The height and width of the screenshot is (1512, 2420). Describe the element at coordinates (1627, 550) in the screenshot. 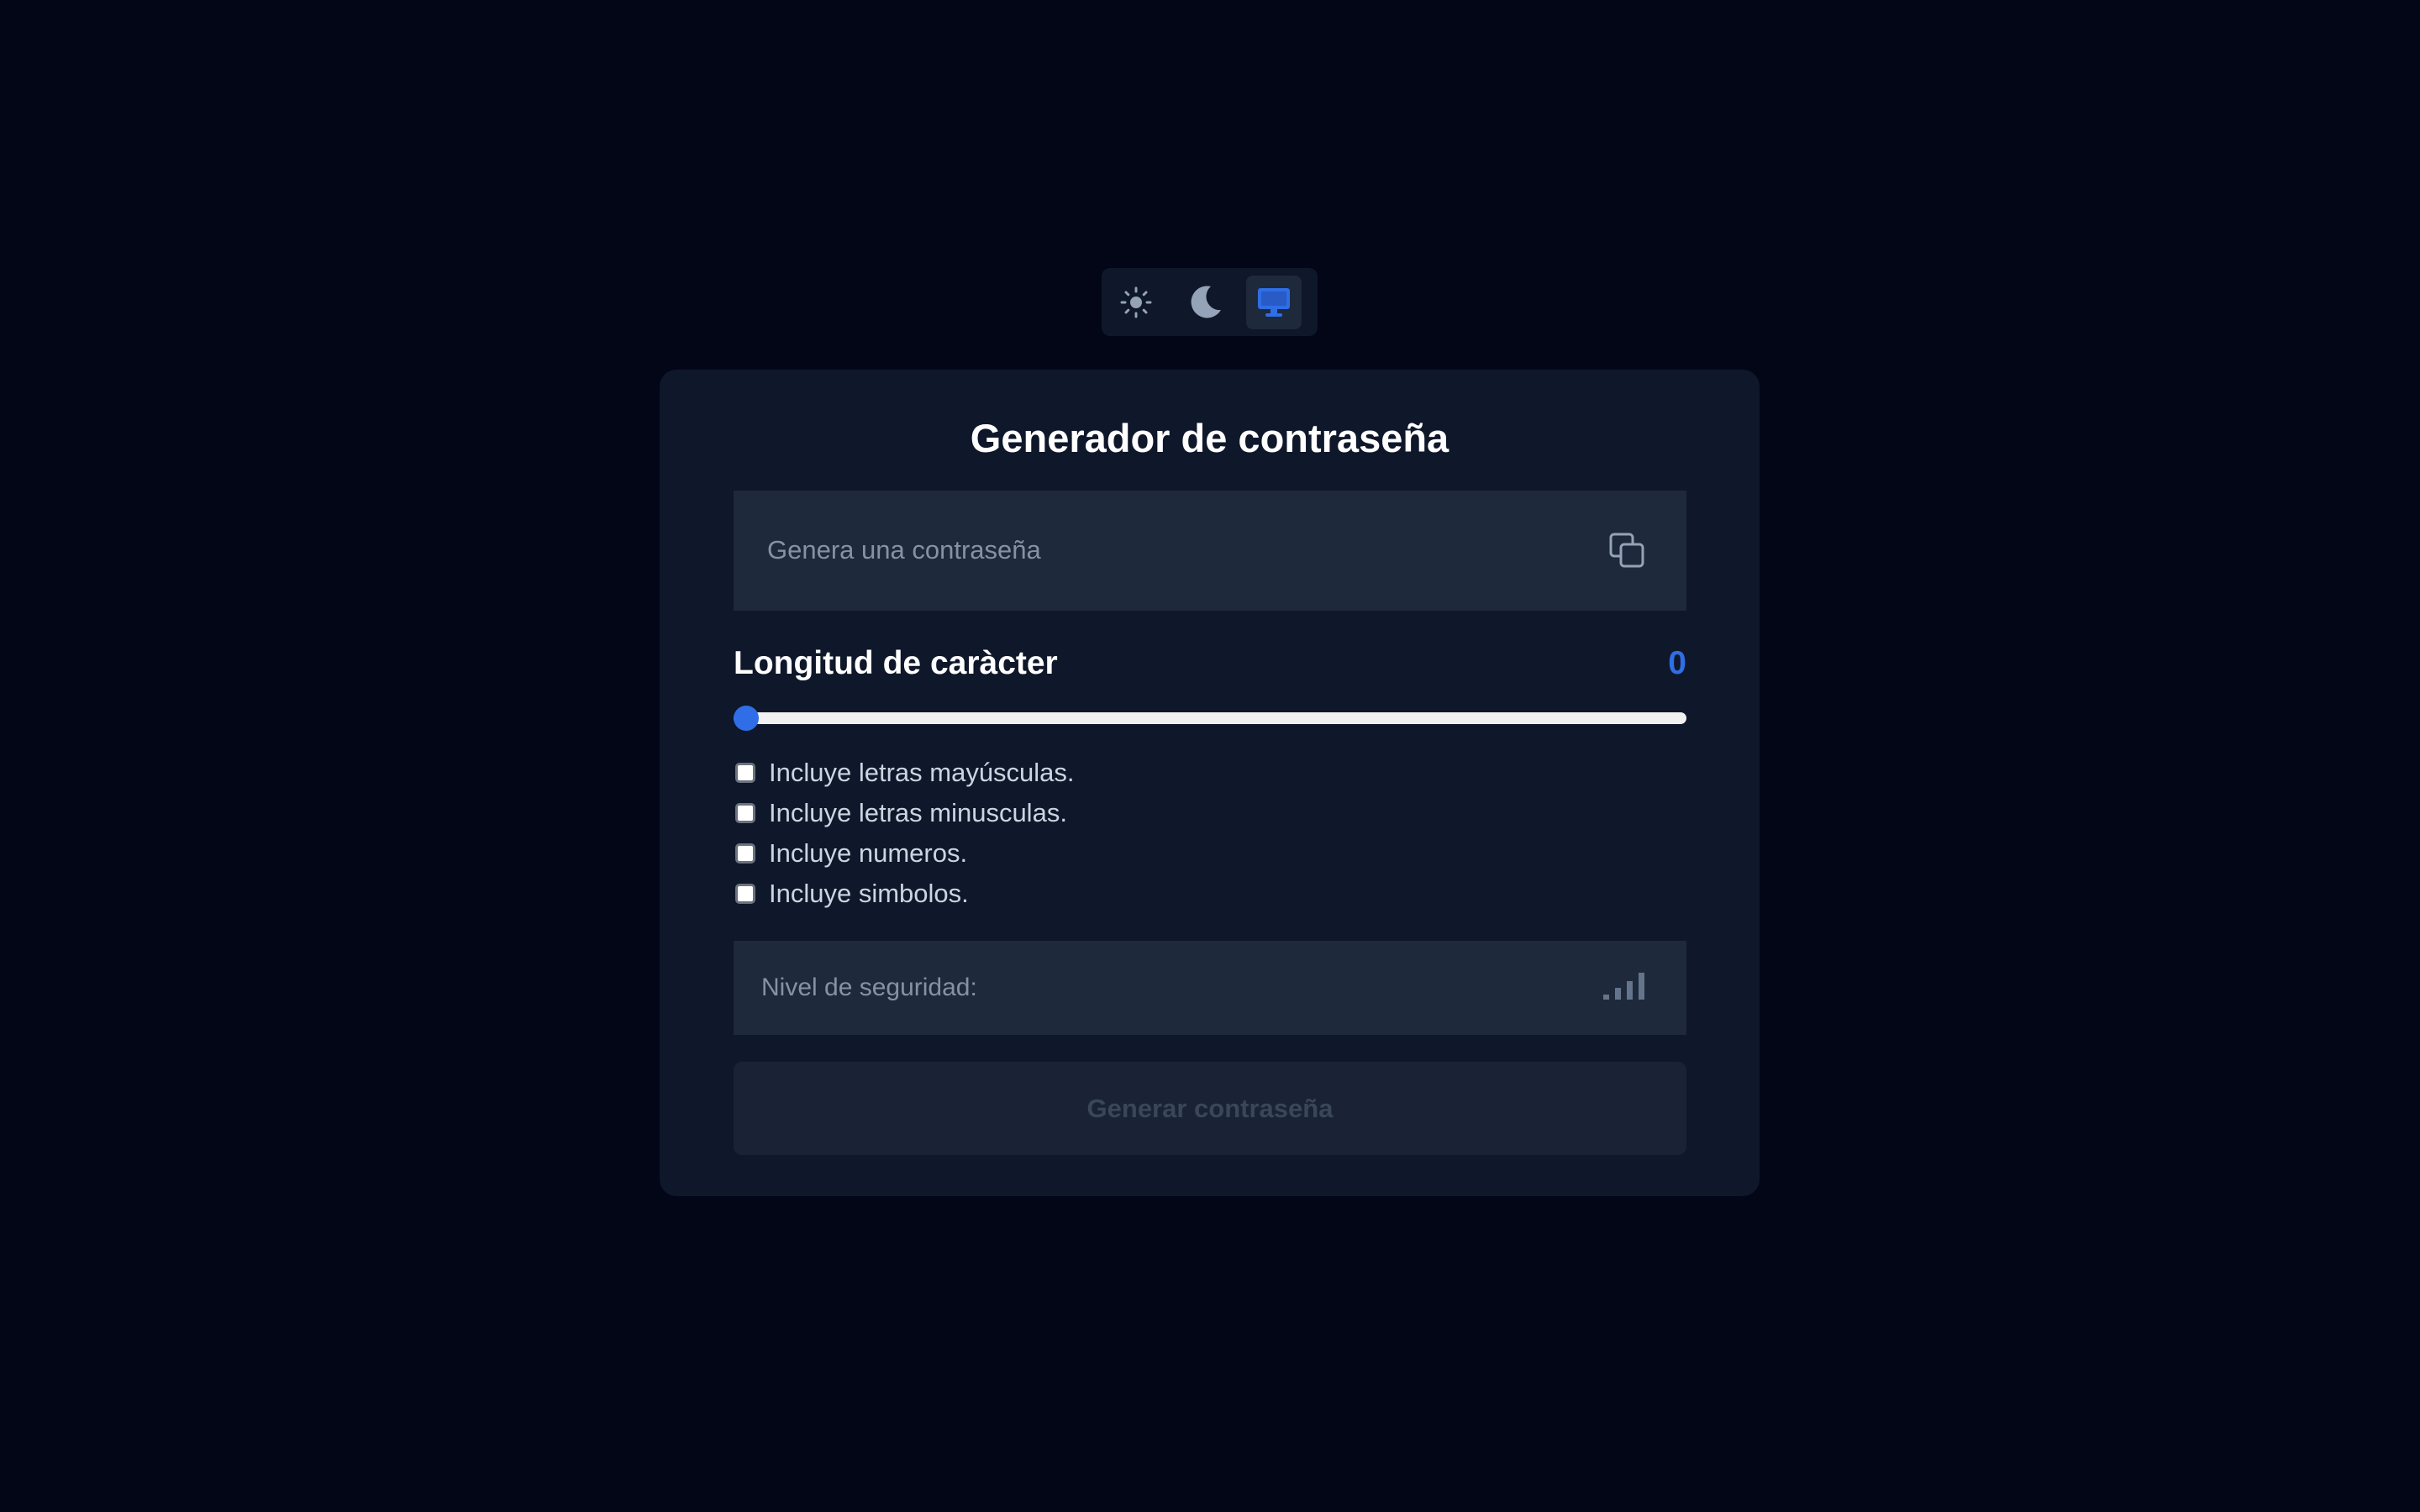

I see `copy-icon` at that location.